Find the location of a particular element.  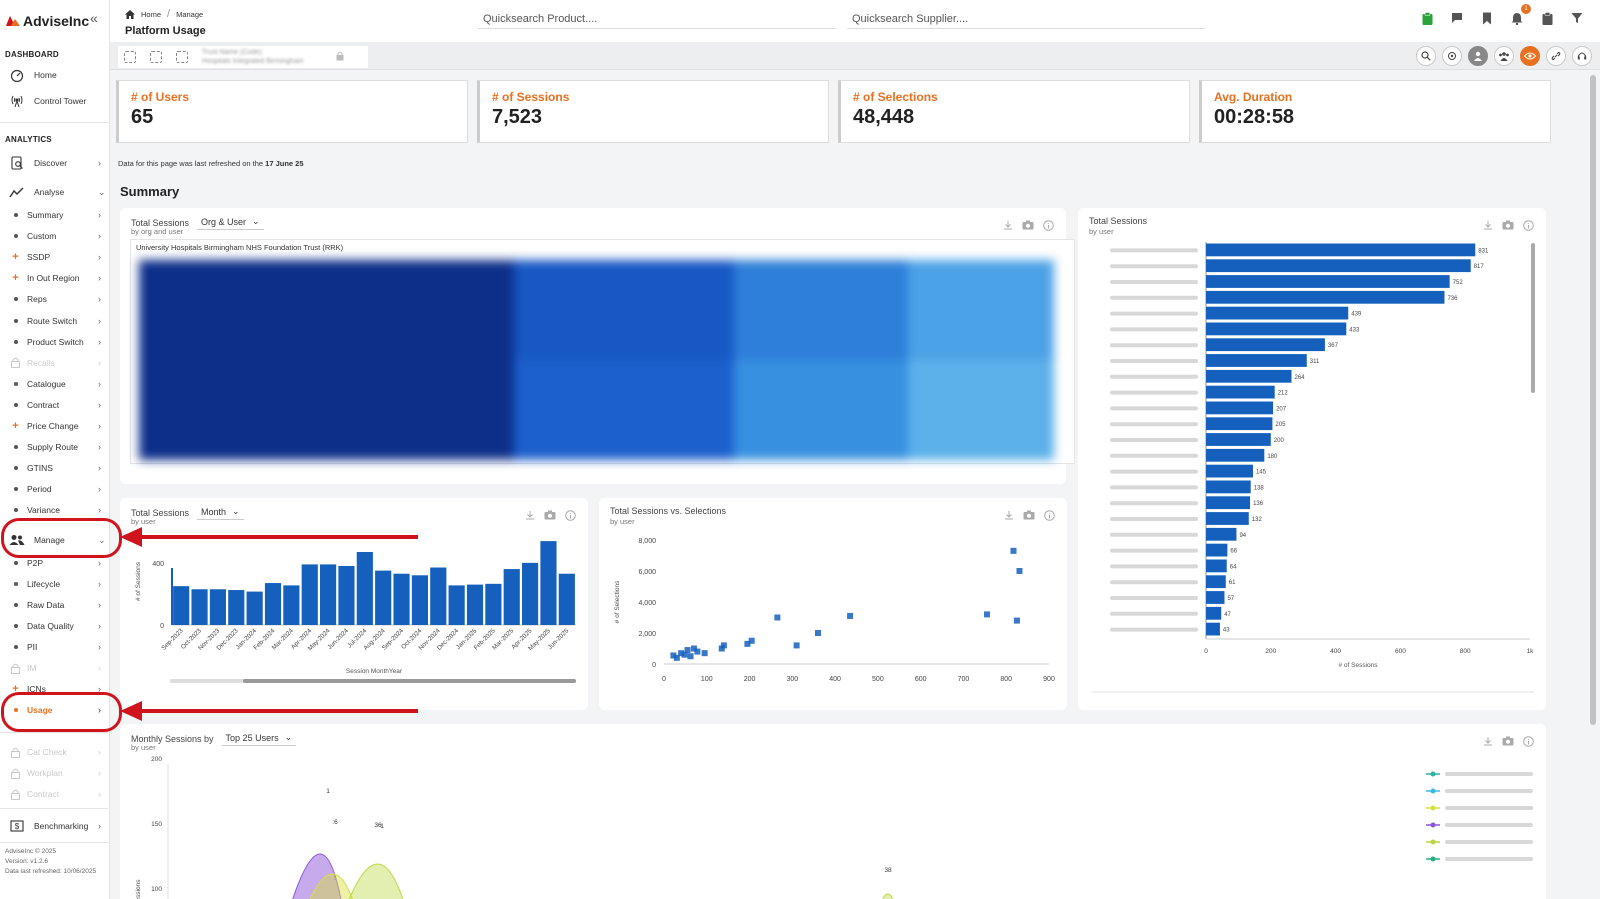

headset-icon is located at coordinates (1582, 56).